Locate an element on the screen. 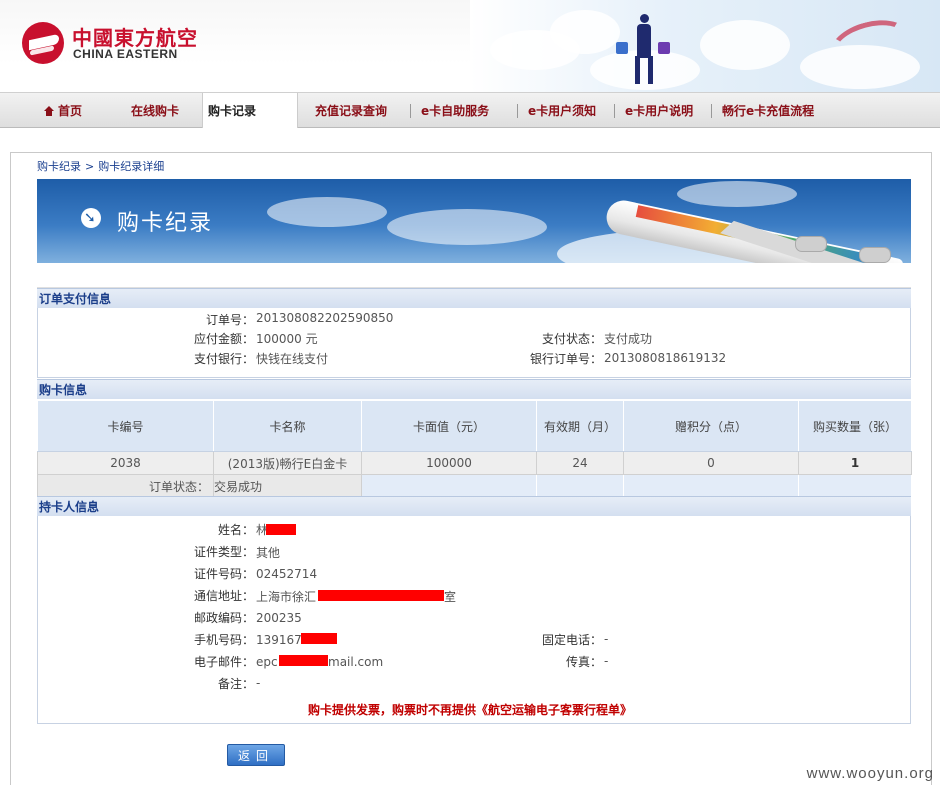 This screenshot has height=785, width=940. cell-points: 0 is located at coordinates (711, 463).